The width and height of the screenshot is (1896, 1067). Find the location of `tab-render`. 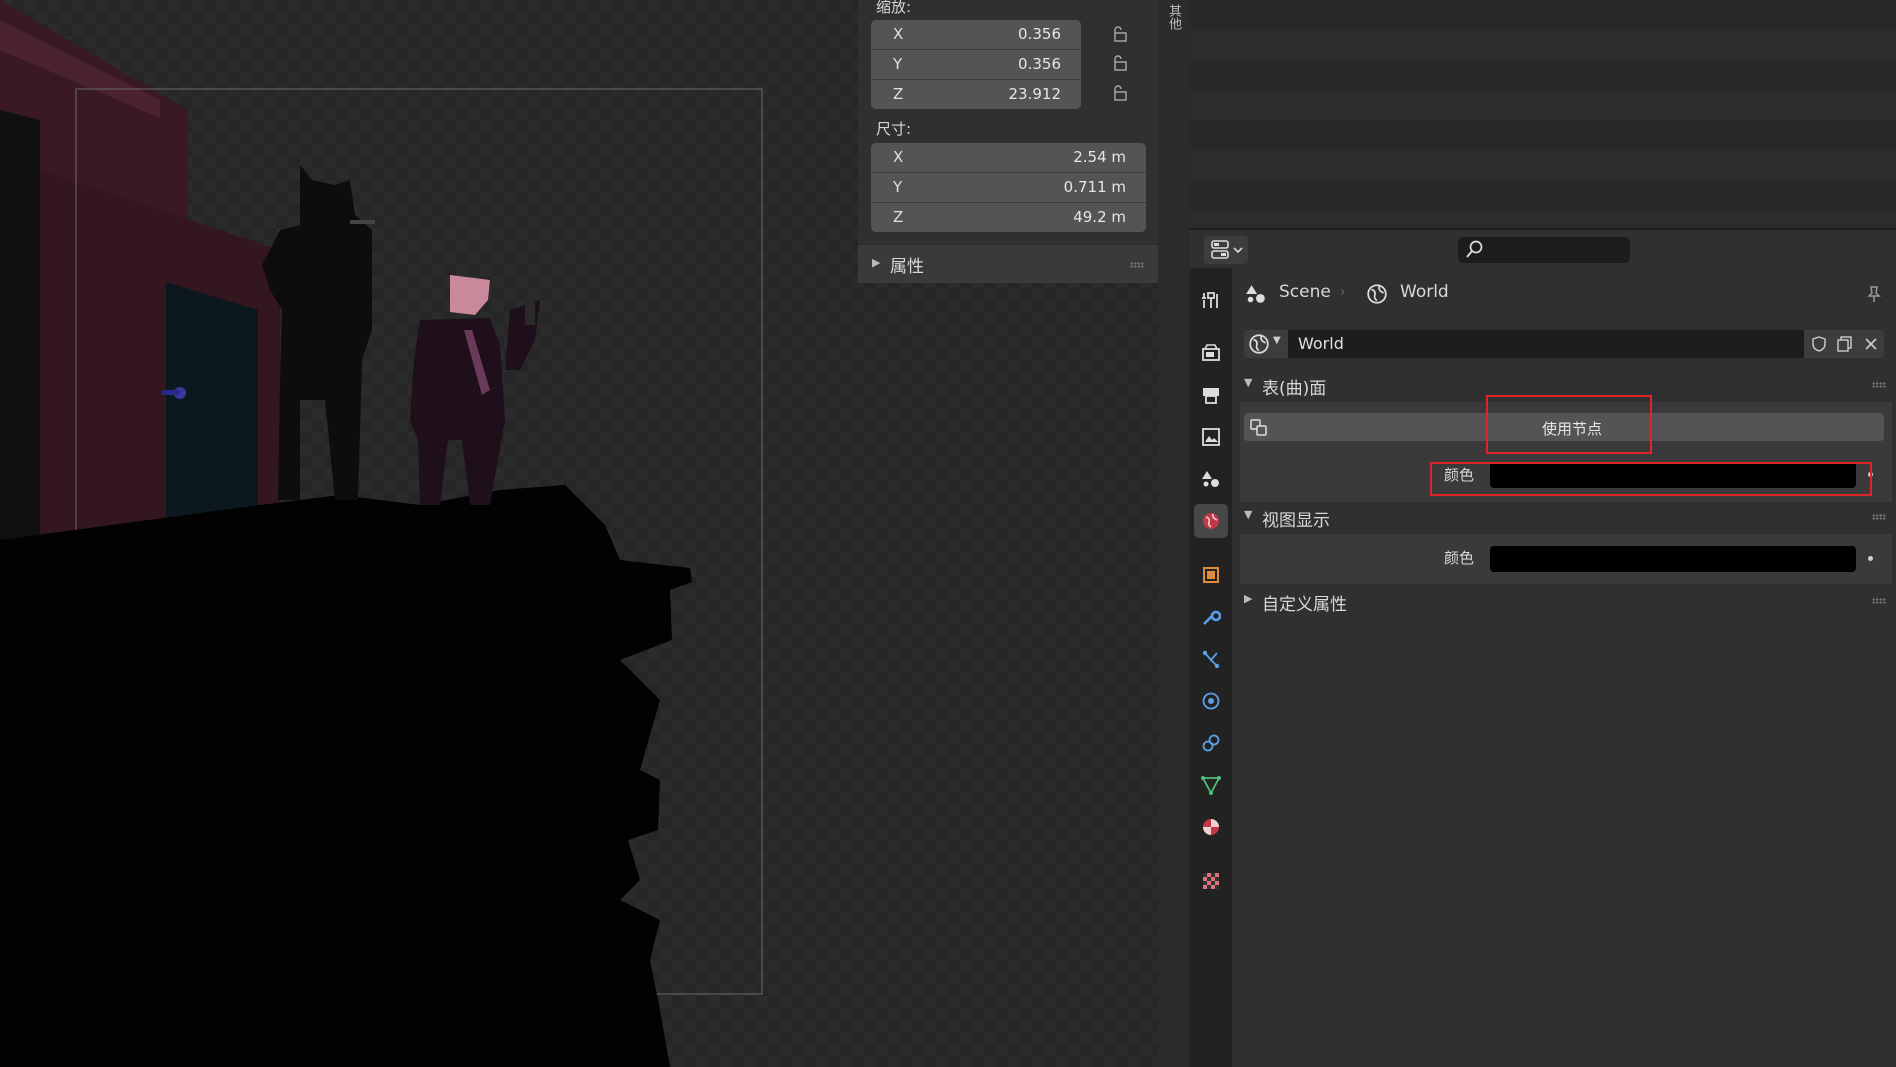

tab-render is located at coordinates (1211, 353).